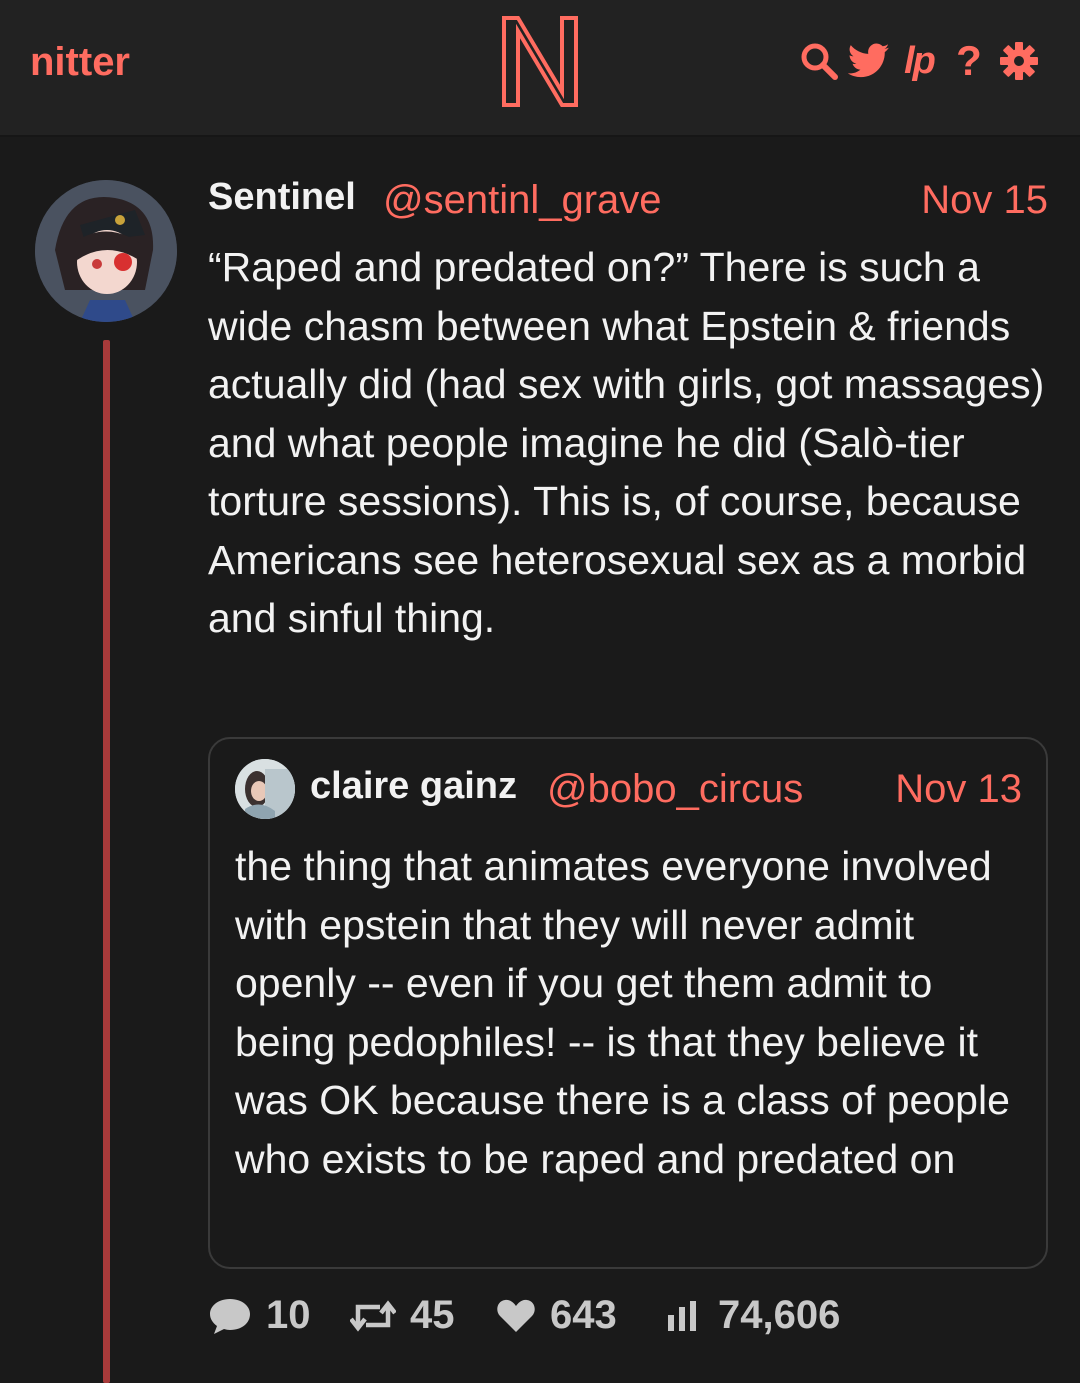 The image size is (1080, 1383). What do you see at coordinates (522, 200) in the screenshot?
I see `tweet-username: @sentinl_grave` at bounding box center [522, 200].